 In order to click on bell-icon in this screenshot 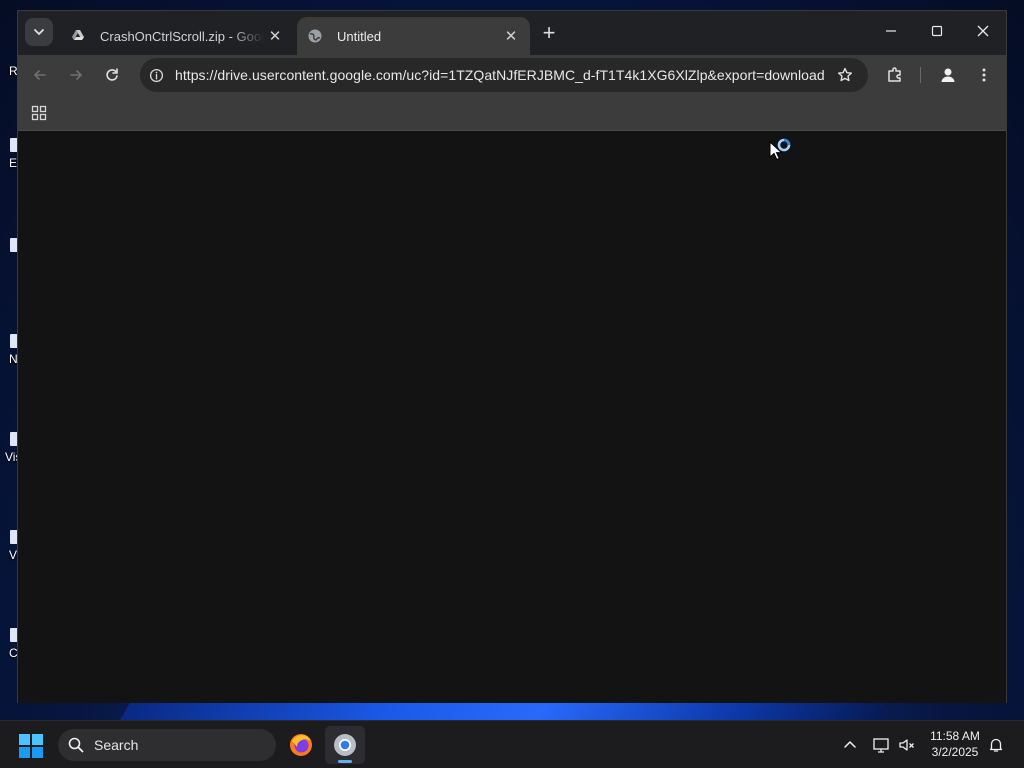, I will do `click(996, 745)`.